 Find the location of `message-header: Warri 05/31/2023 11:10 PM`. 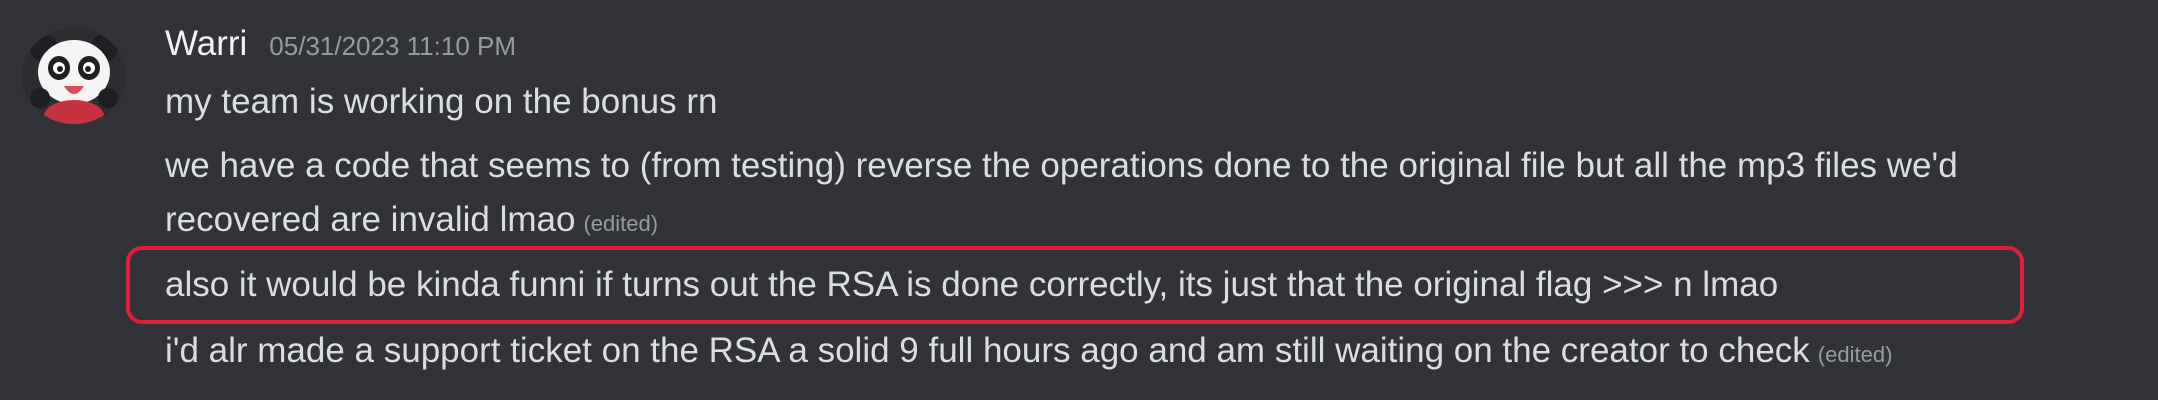

message-header: Warri 05/31/2023 11:10 PM is located at coordinates (340, 47).